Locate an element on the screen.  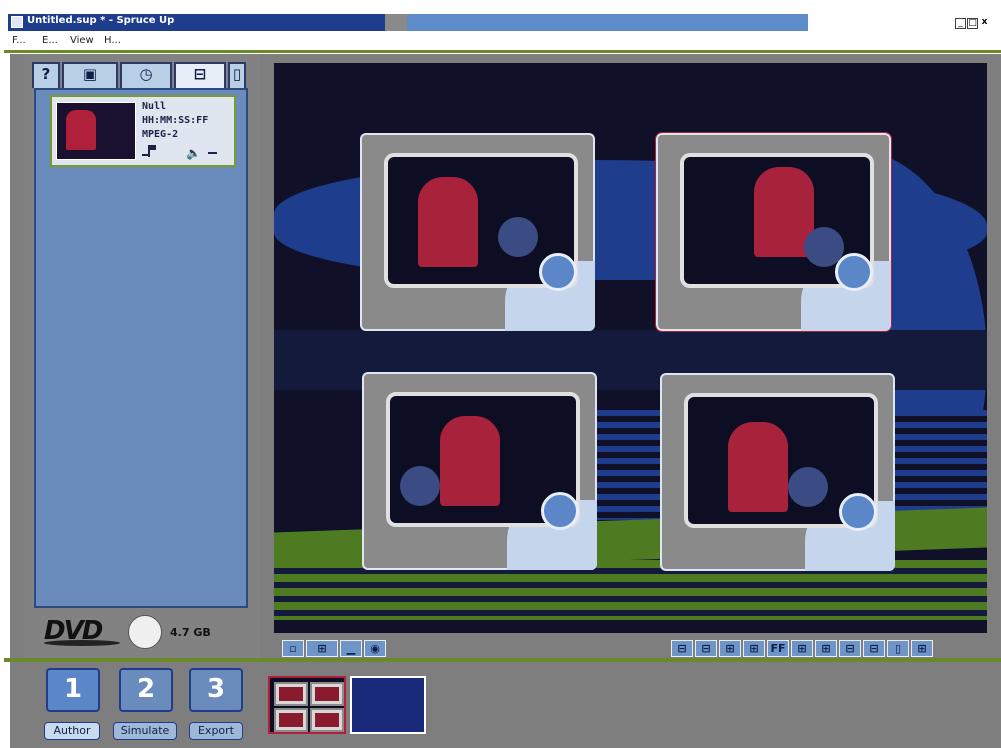
author-mode-label: Author is located at coordinates (72, 731).